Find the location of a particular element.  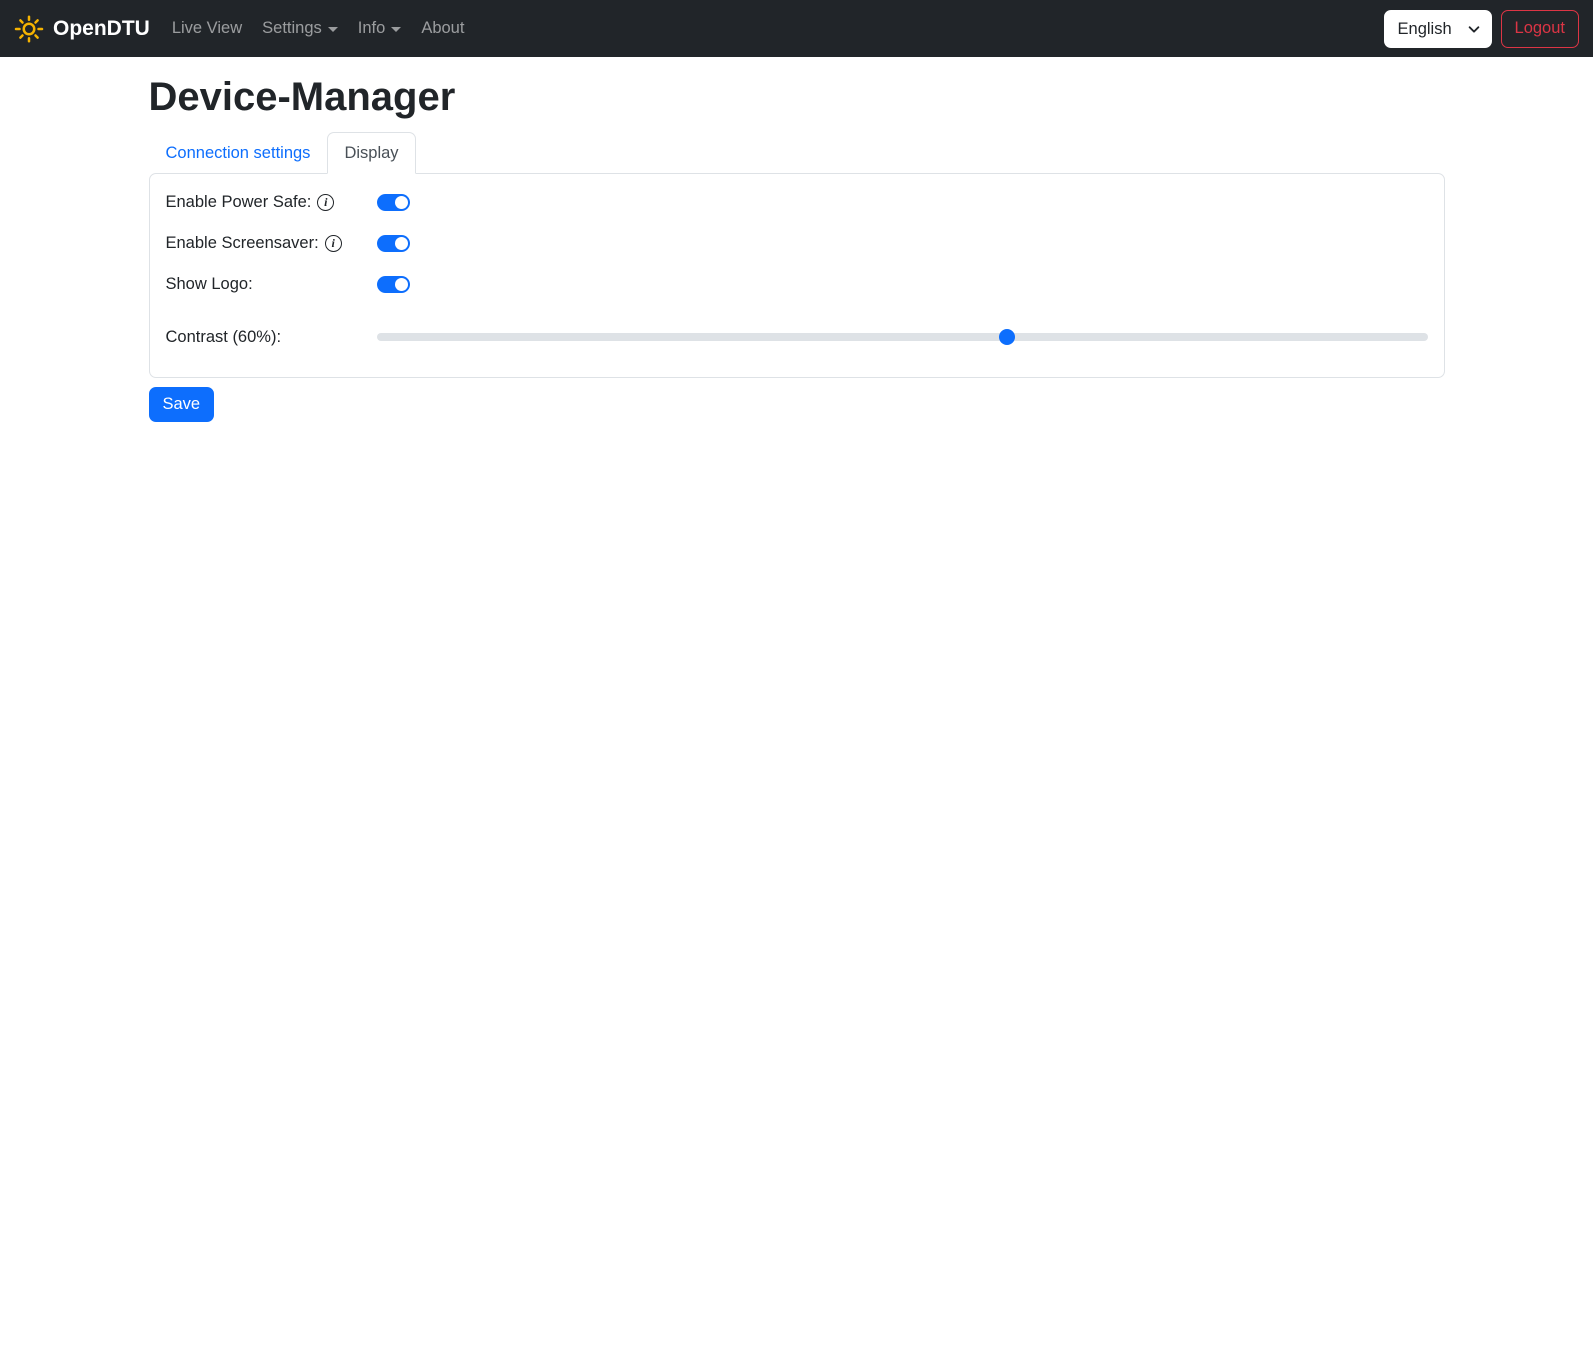

nav-item-label: Live View is located at coordinates (207, 28).